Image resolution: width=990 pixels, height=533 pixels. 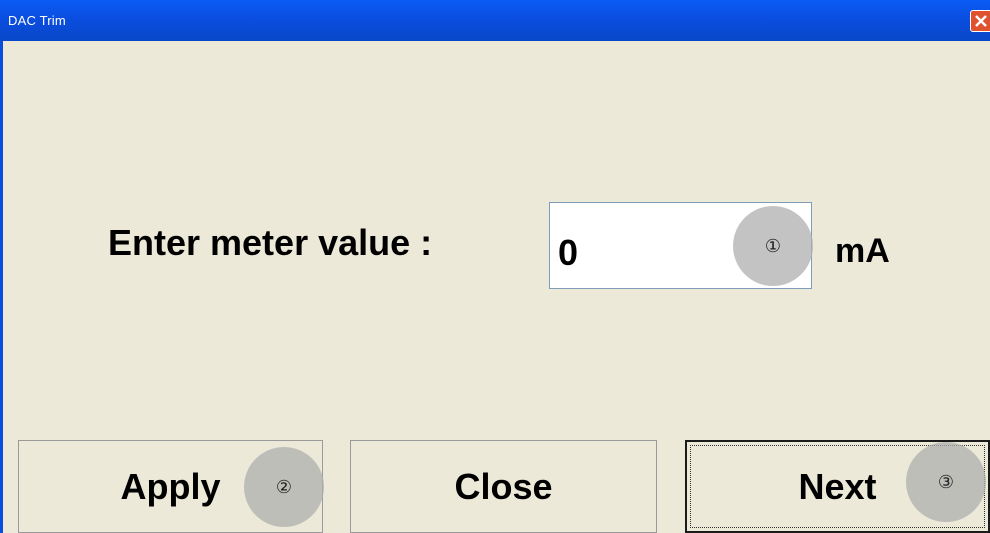 I want to click on close-icon, so click(x=981, y=21).